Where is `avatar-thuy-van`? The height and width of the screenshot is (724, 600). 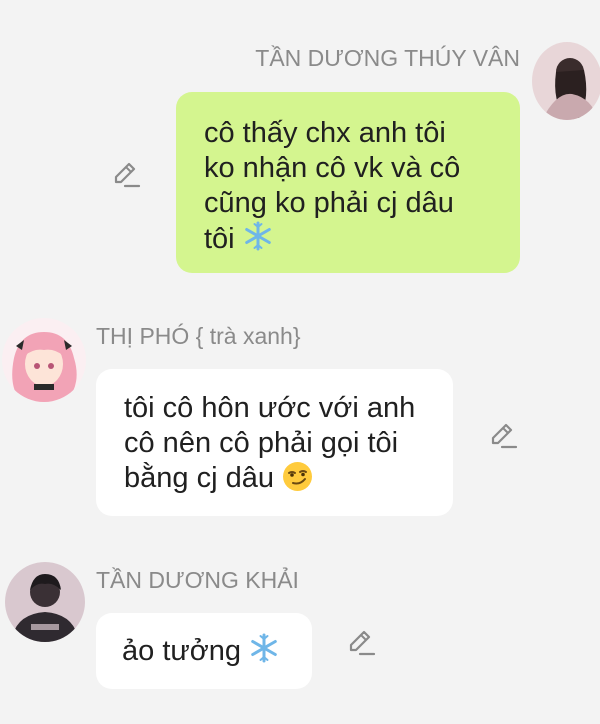
avatar-thuy-van is located at coordinates (566, 81).